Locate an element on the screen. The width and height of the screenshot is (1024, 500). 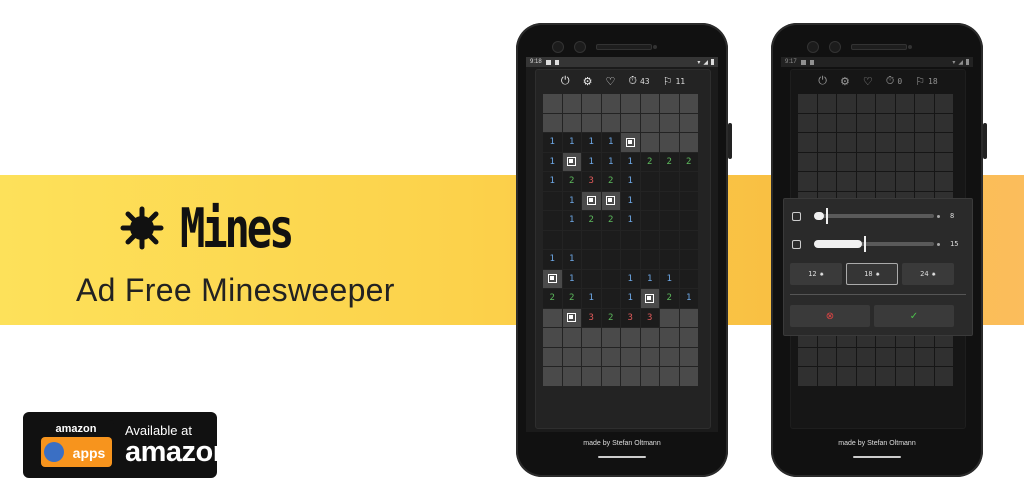
width-slider is located at coordinates (874, 216).